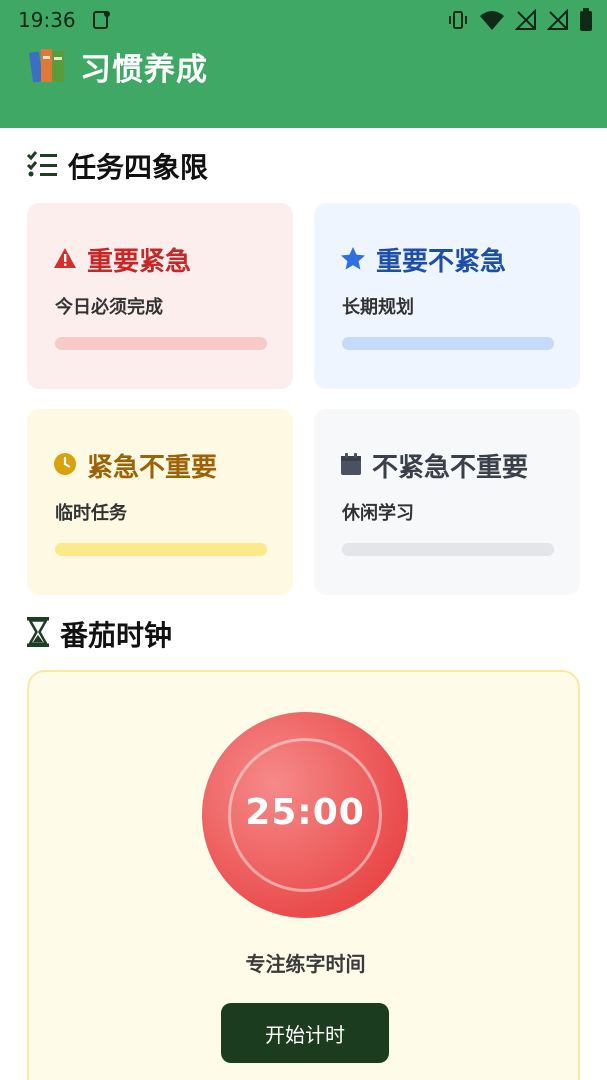 The width and height of the screenshot is (607, 1080). What do you see at coordinates (441, 262) in the screenshot?
I see `card-title: 重要不紧急` at bounding box center [441, 262].